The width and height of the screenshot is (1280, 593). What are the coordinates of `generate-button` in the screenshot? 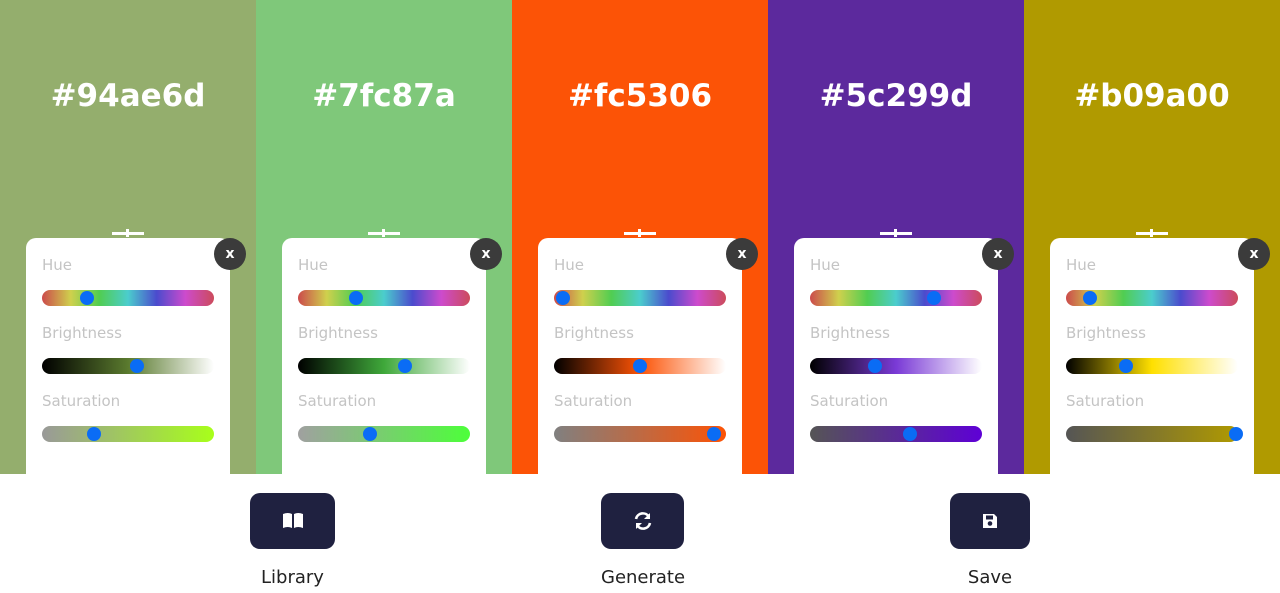 It's located at (642, 521).